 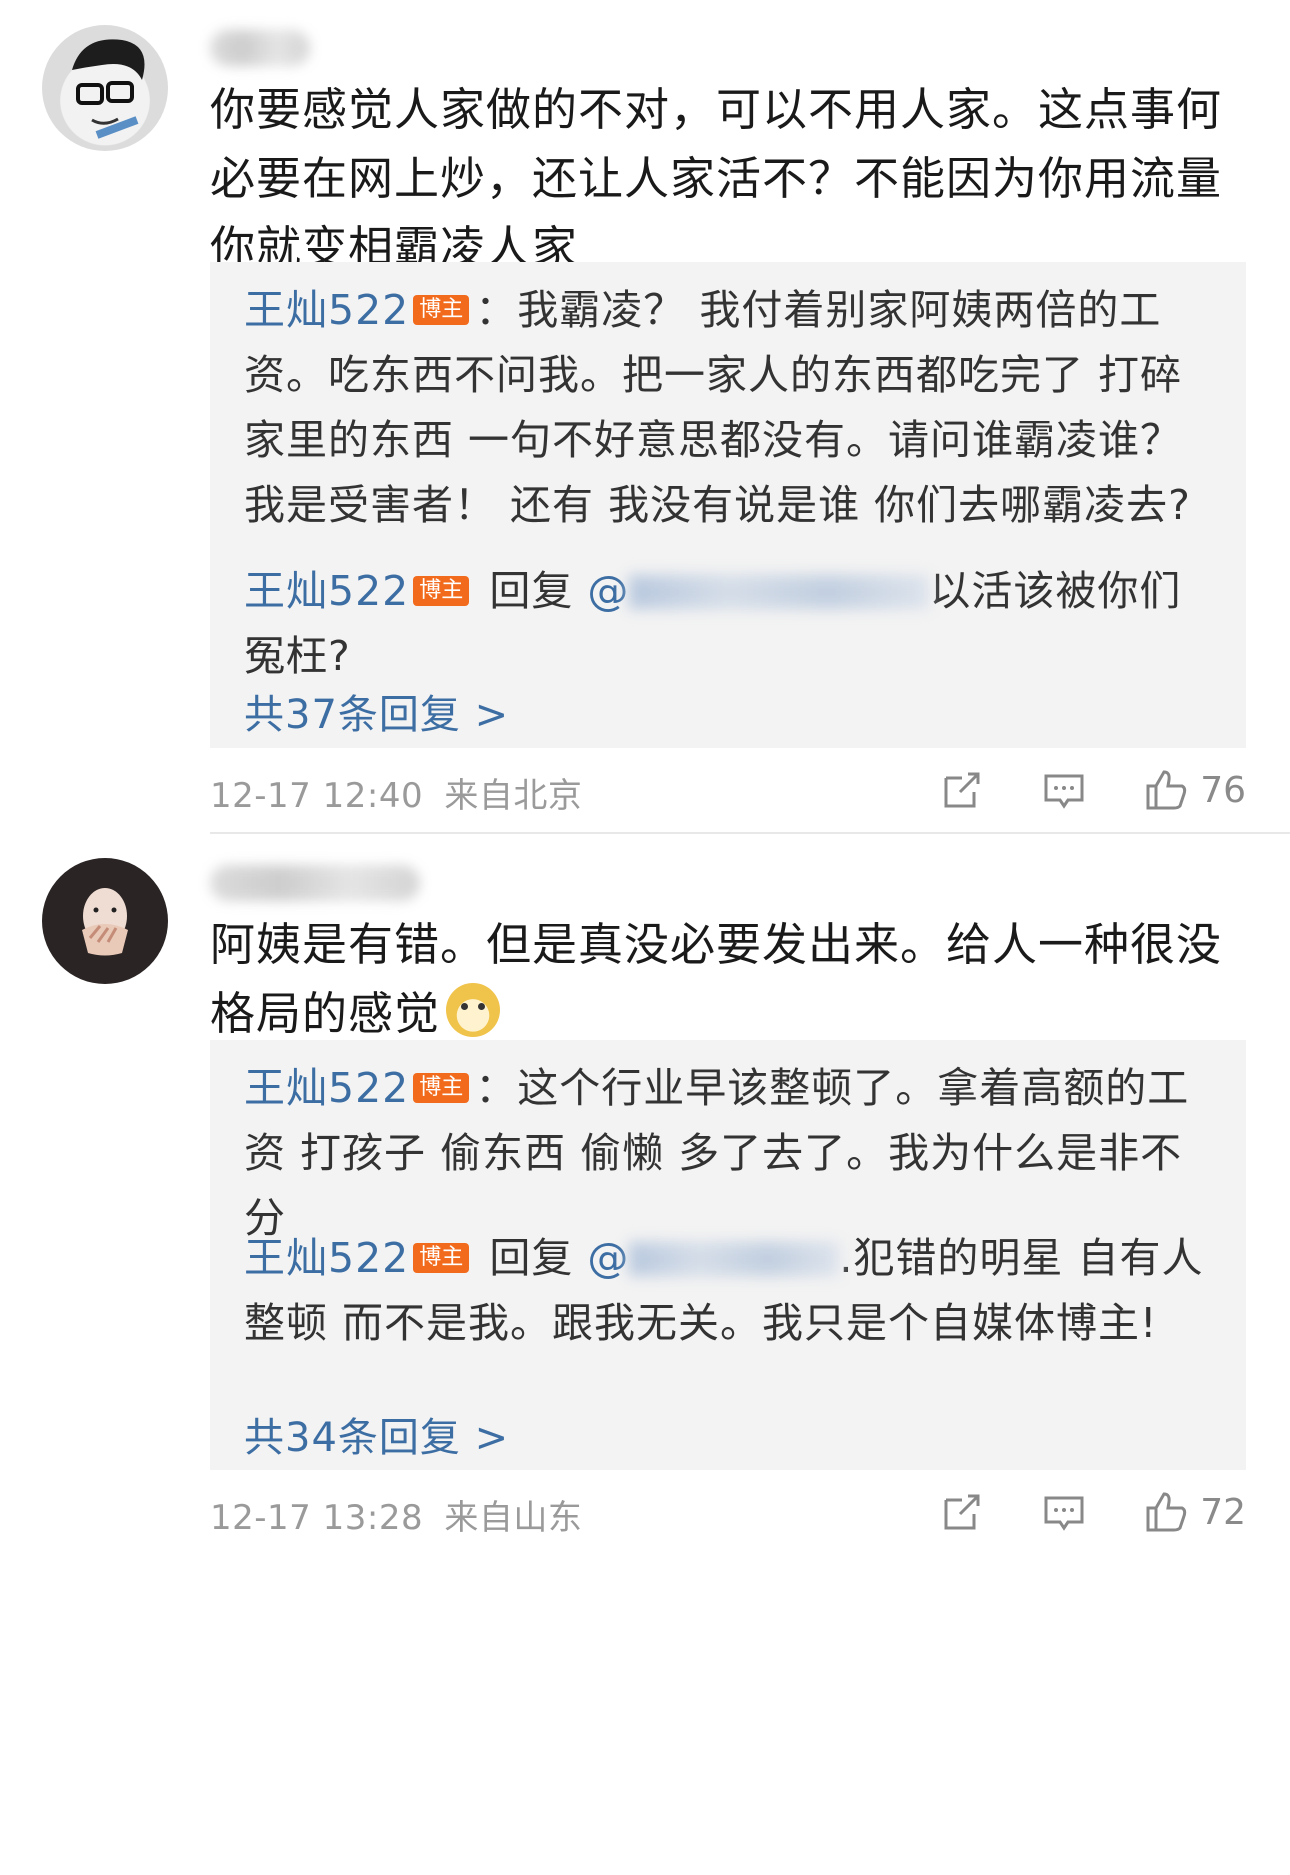 What do you see at coordinates (317, 796) in the screenshot?
I see `comment-time: 12-17 12:40` at bounding box center [317, 796].